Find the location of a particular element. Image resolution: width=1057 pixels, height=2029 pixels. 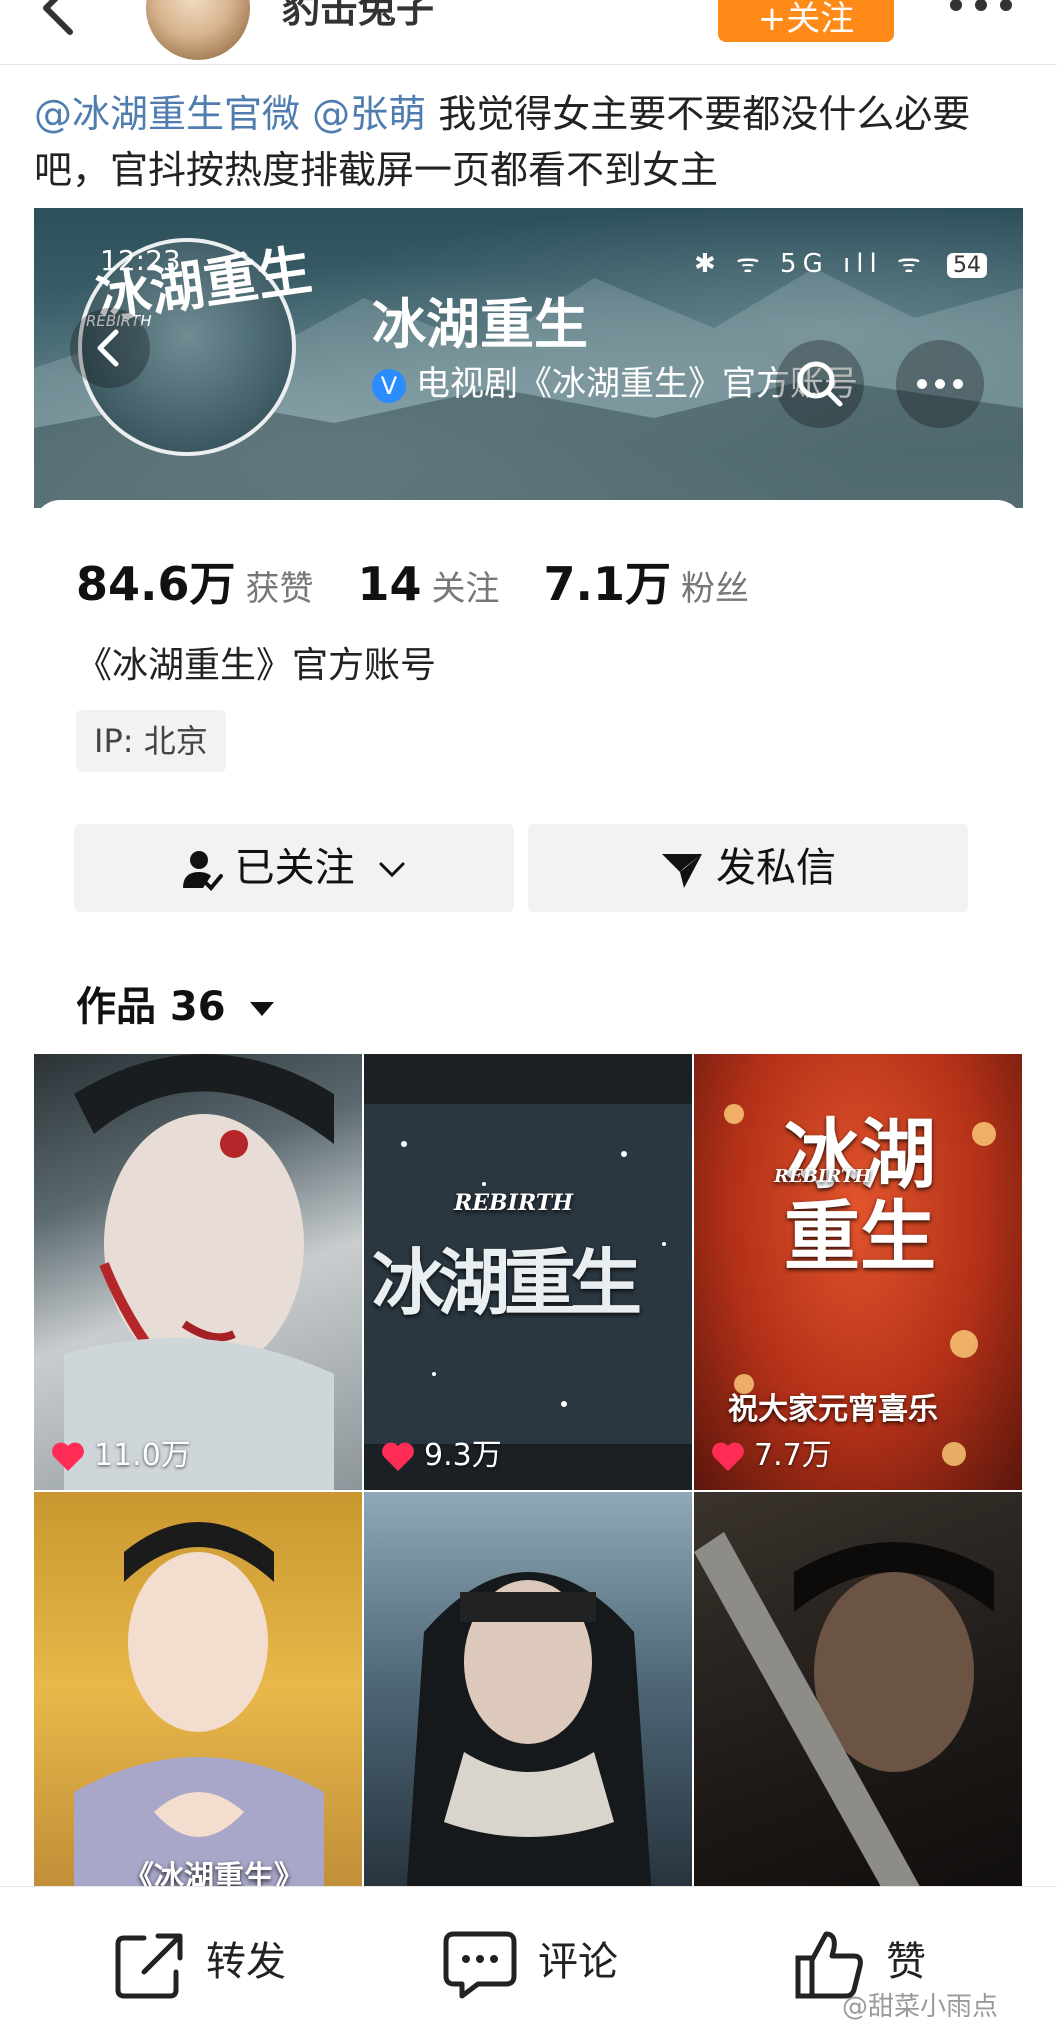

followed-button-label: 已关注 is located at coordinates (294, 868).